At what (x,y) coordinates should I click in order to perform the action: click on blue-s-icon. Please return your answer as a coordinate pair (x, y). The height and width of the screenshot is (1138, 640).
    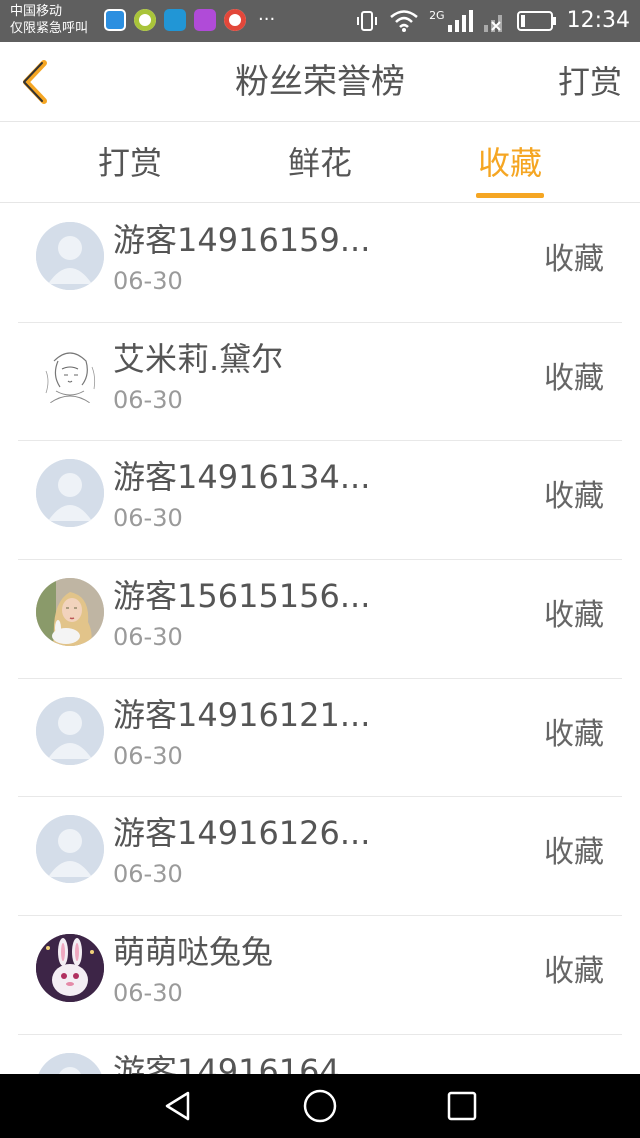
    Looking at the image, I should click on (115, 20).